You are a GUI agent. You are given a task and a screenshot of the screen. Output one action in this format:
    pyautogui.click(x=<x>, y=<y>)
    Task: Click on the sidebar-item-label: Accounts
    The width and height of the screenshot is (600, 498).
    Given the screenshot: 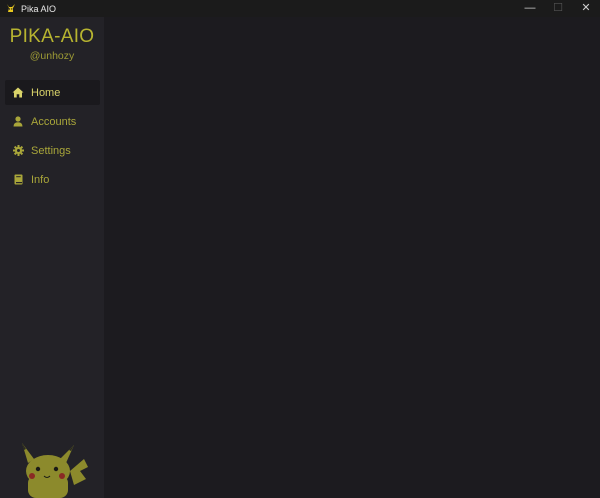 What is the action you would take?
    pyautogui.click(x=54, y=121)
    